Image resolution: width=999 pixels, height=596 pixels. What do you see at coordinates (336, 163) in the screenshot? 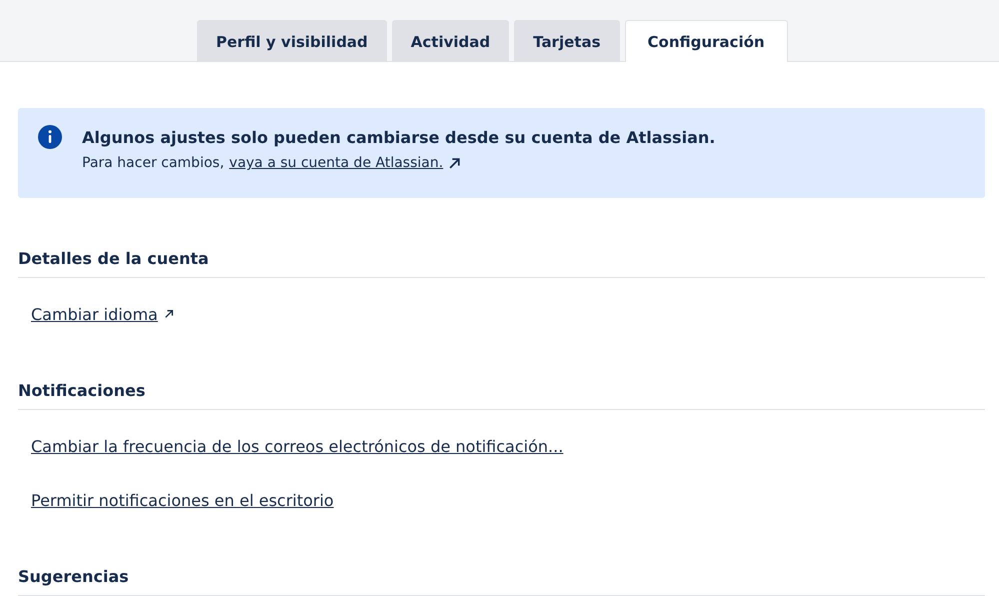
I see `account-link: vaya a su cuenta de Atlassian.` at bounding box center [336, 163].